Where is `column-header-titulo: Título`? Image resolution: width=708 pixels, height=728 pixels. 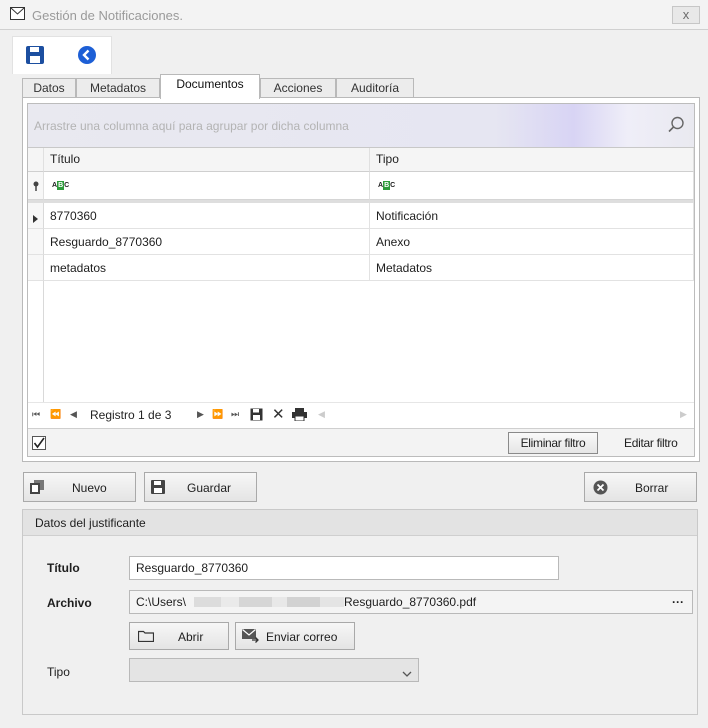
column-header-titulo: Título is located at coordinates (207, 160).